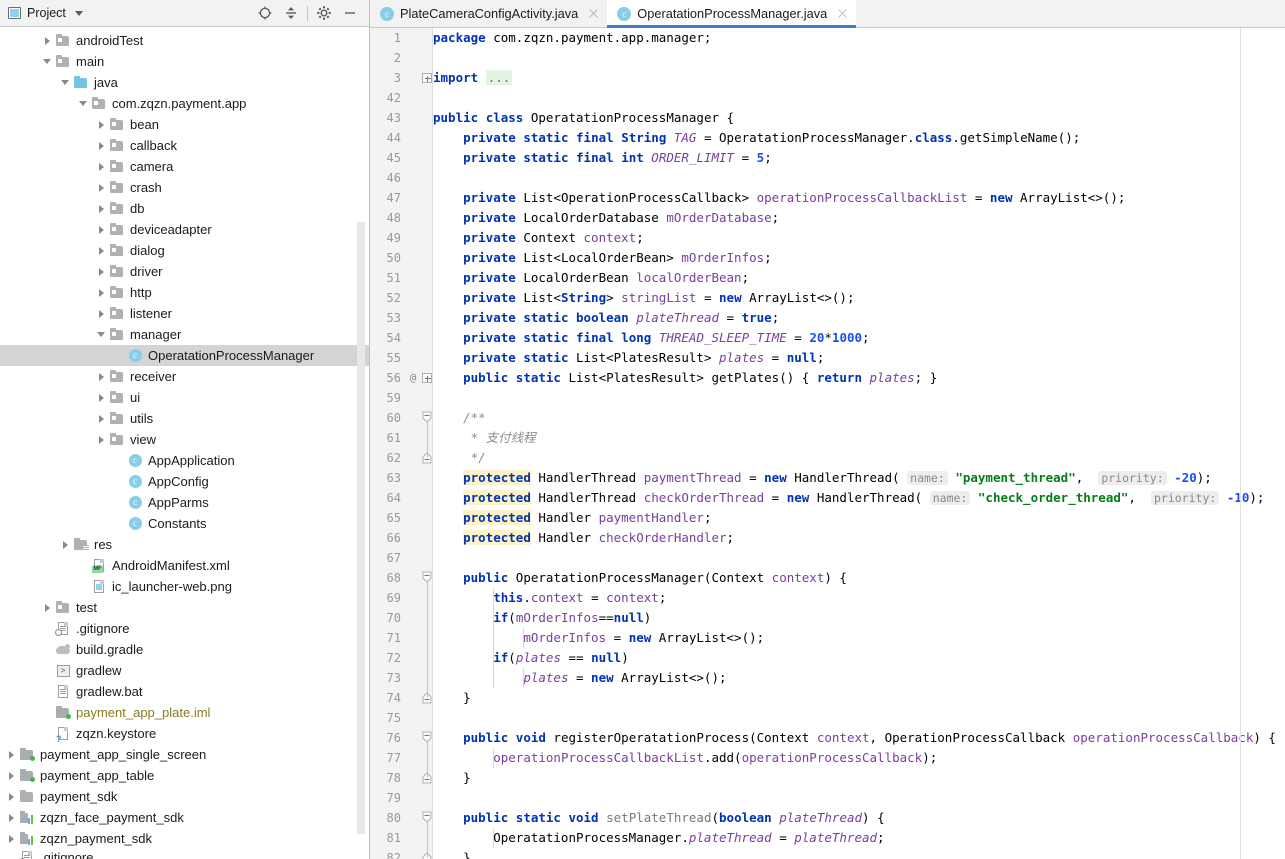 The height and width of the screenshot is (859, 1285). What do you see at coordinates (184, 565) in the screenshot?
I see `tree-item-androidmanifest-xml: MF AndroidManifest.xml` at bounding box center [184, 565].